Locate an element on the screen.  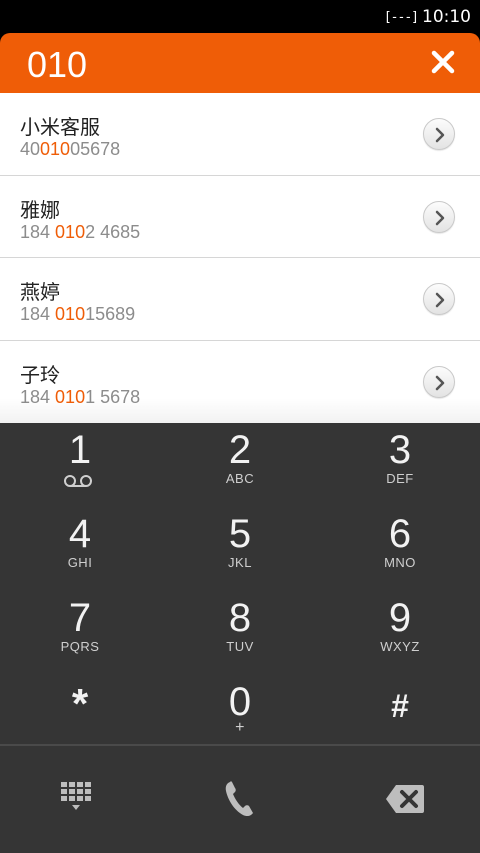
key-7: 7 PQRS is located at coordinates (80, 632).